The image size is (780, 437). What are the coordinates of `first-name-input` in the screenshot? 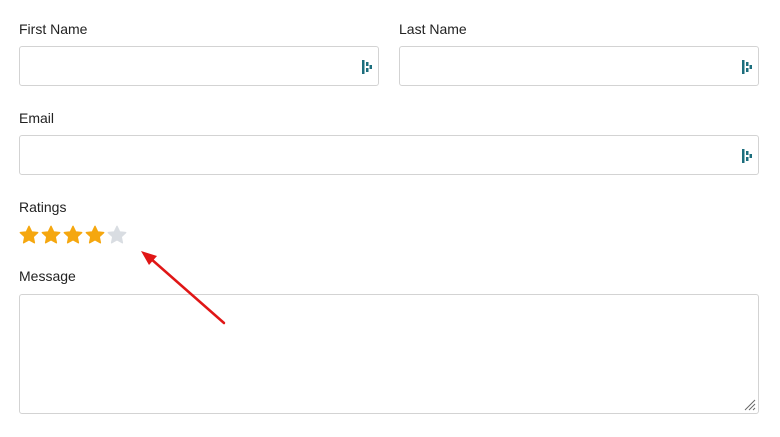 It's located at (199, 66).